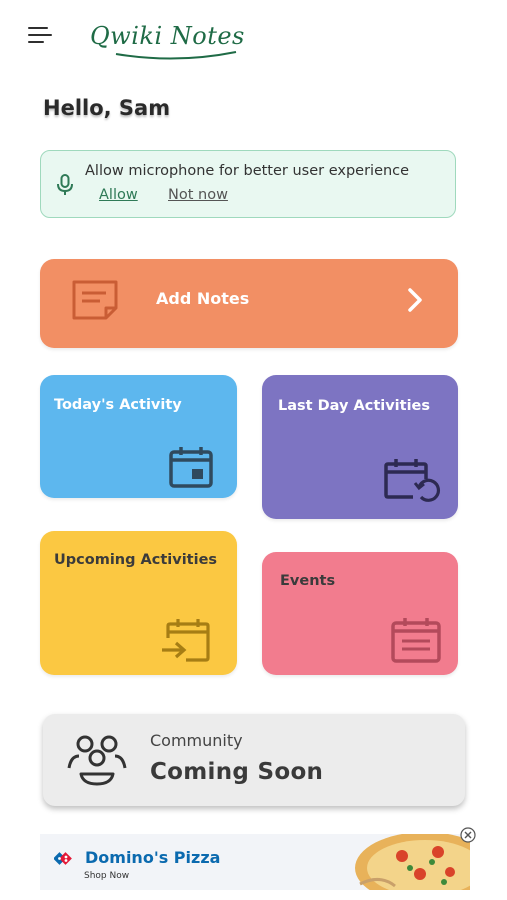 This screenshot has height=900, width=507. I want to click on ad-shop-now: Shop Now, so click(106, 876).